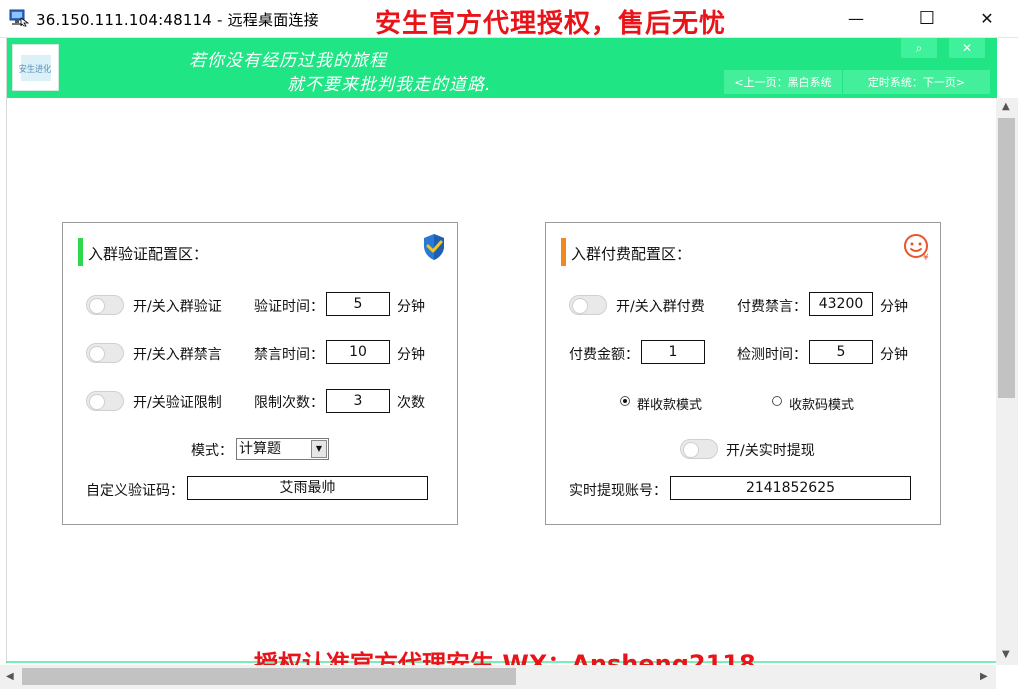 The image size is (1018, 689). What do you see at coordinates (358, 401) in the screenshot?
I see `limit-count-input: 3` at bounding box center [358, 401].